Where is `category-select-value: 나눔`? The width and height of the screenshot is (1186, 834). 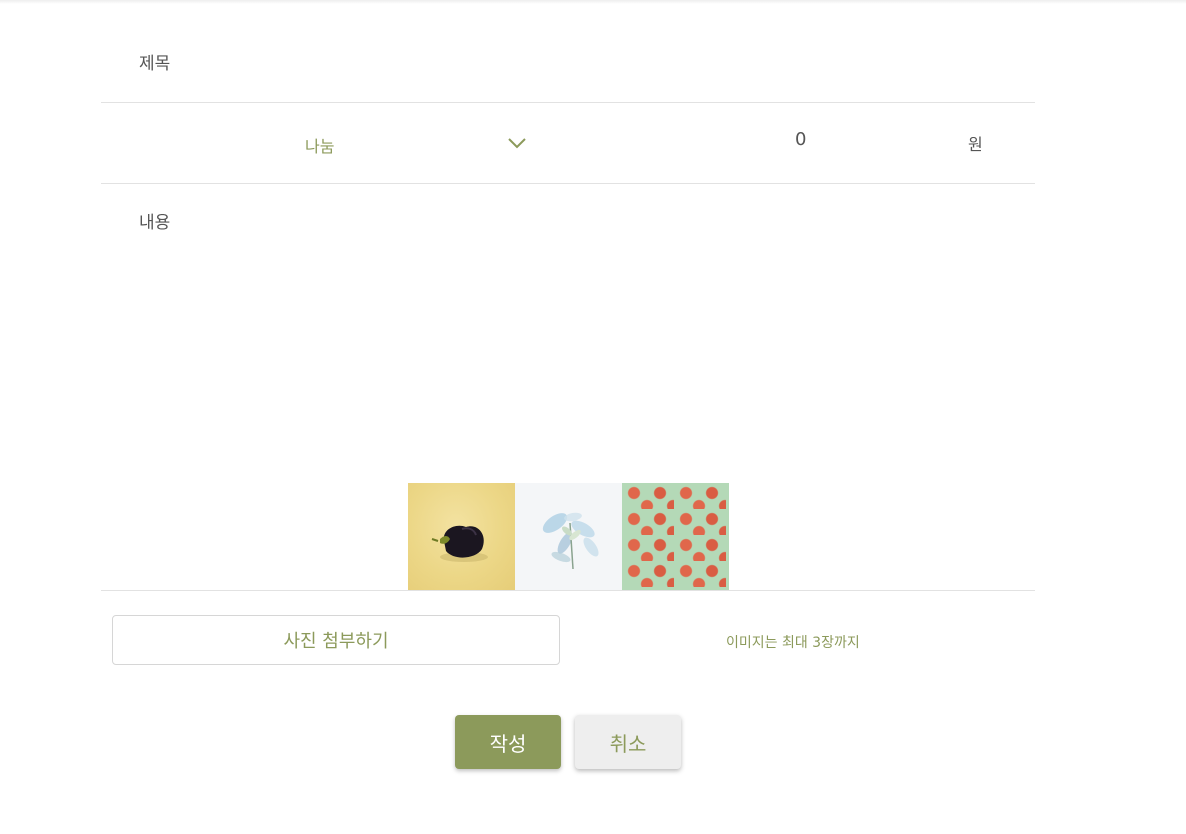 category-select-value: 나눔 is located at coordinates (320, 146).